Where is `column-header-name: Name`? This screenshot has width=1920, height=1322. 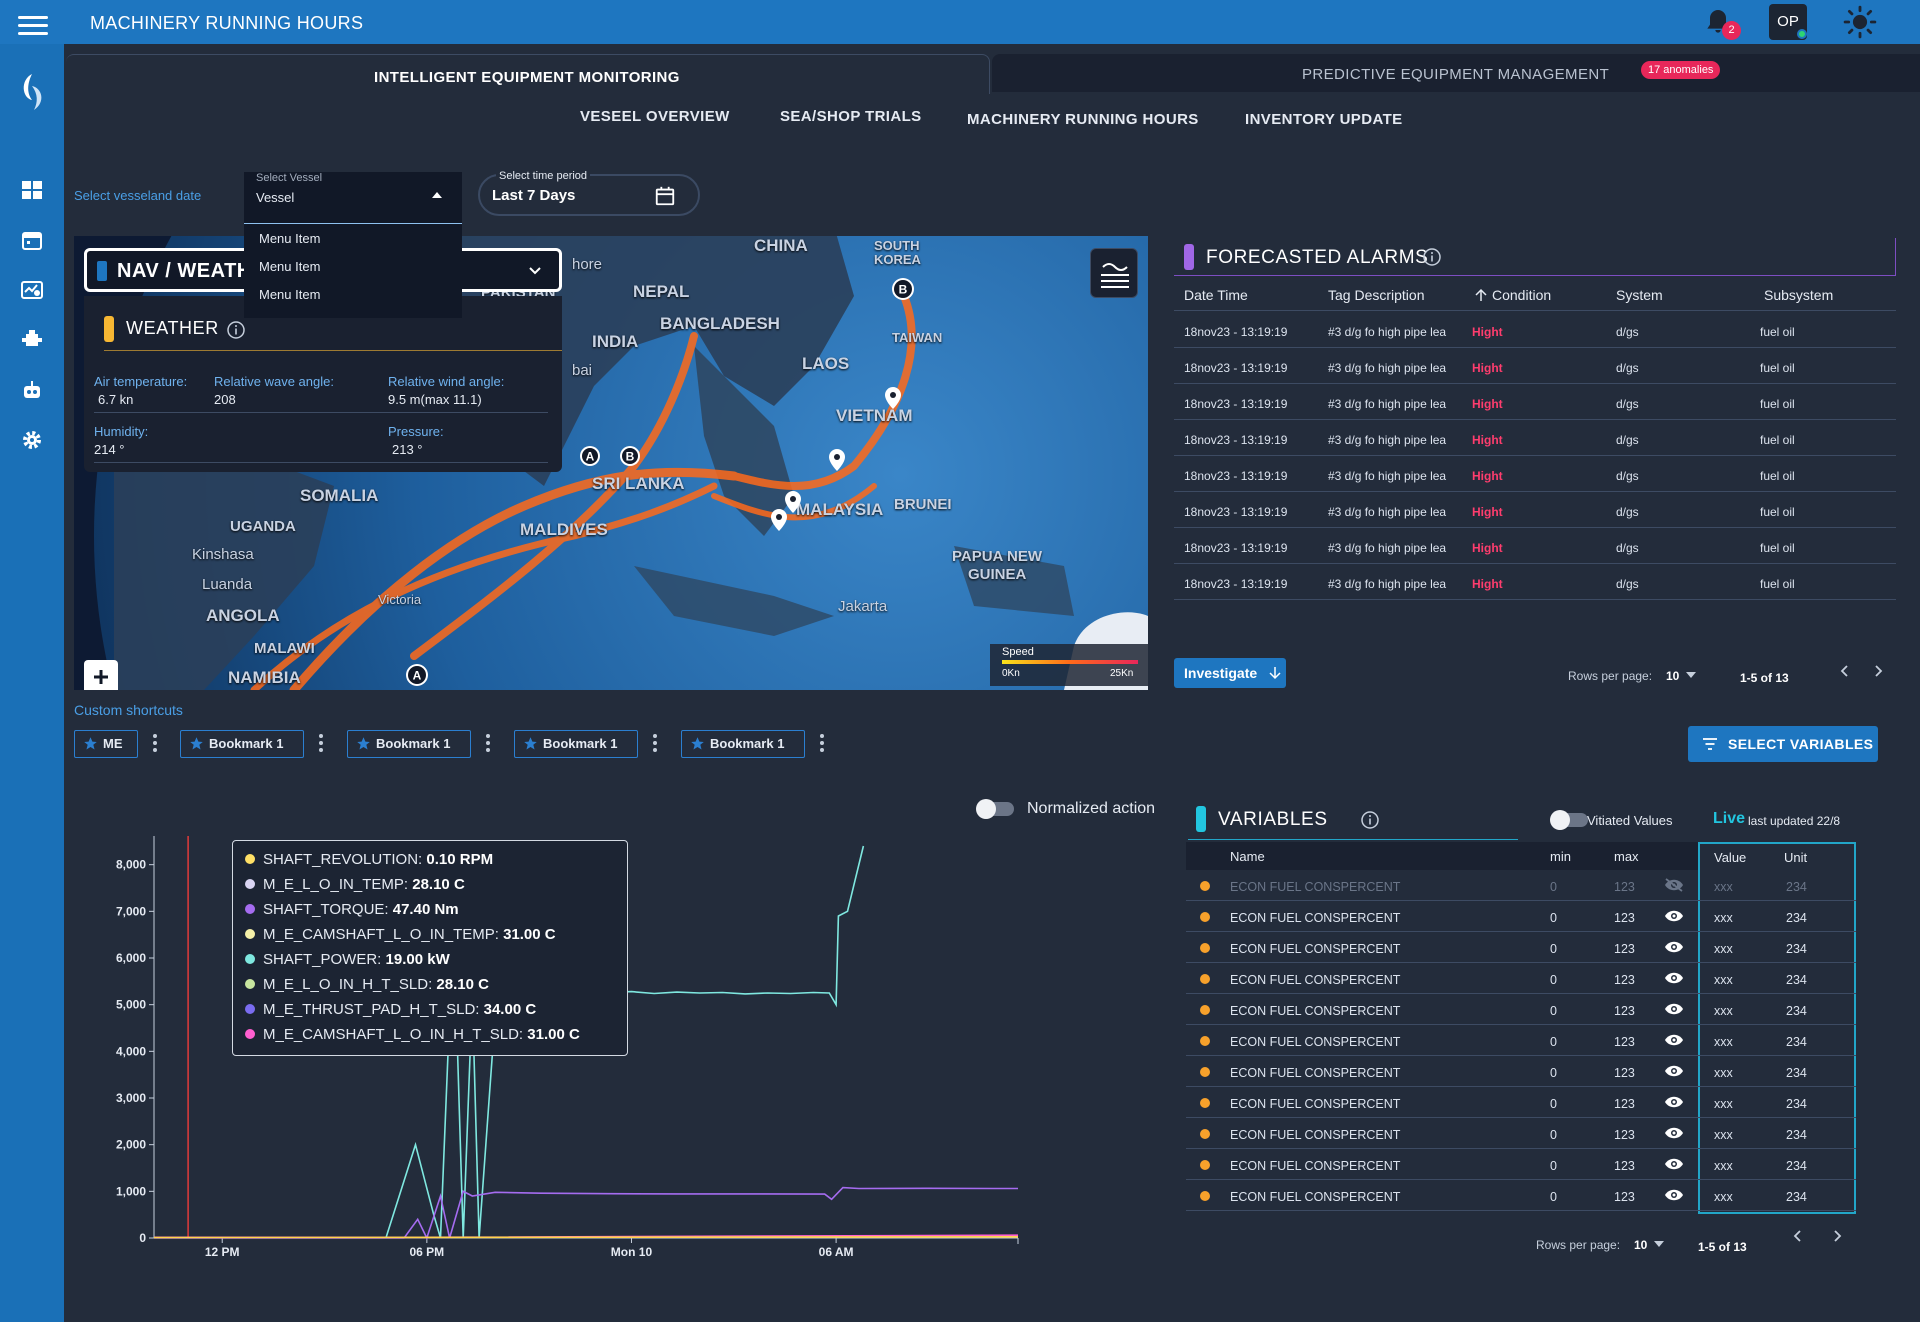
column-header-name: Name is located at coordinates (1247, 856).